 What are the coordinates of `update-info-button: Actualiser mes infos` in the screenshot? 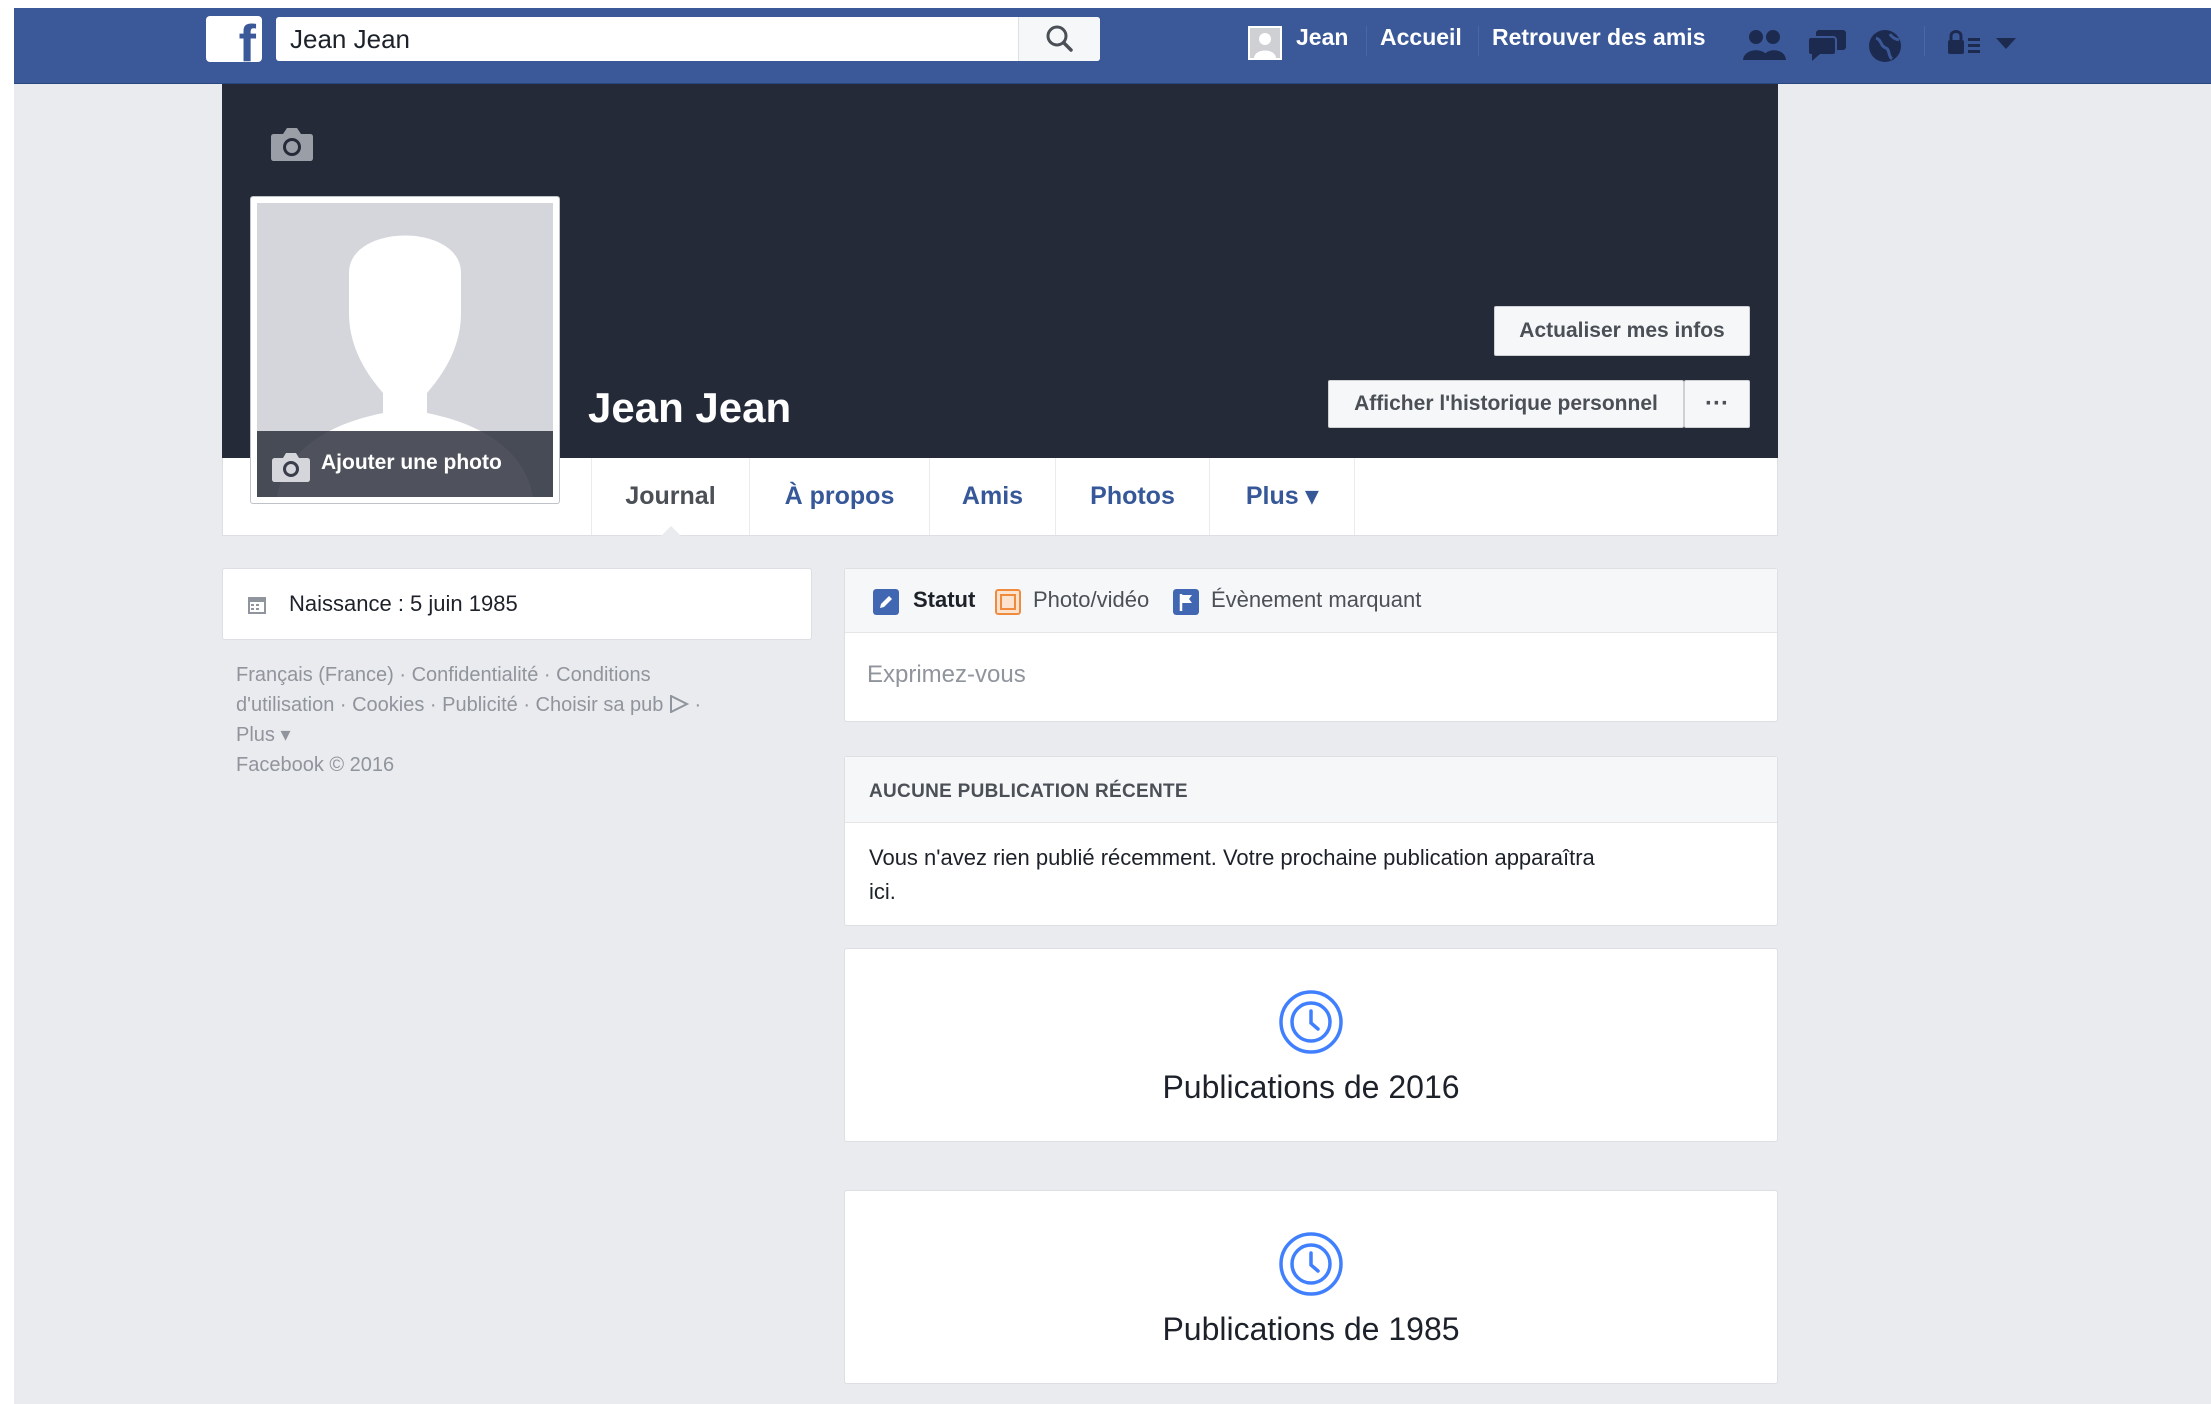 It's located at (1622, 331).